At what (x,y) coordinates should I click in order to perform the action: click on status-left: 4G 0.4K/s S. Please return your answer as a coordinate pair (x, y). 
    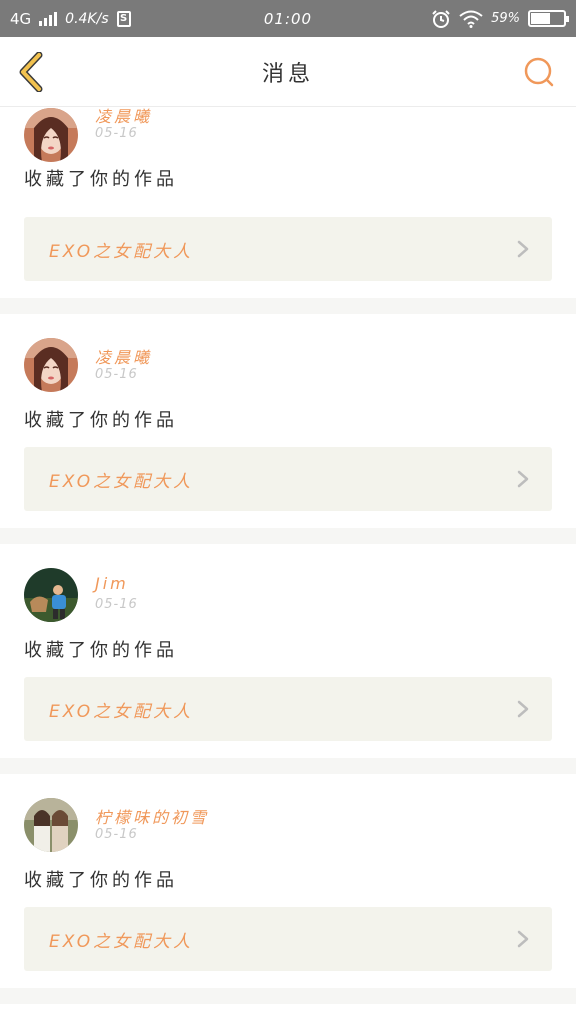
    Looking at the image, I should click on (70, 19).